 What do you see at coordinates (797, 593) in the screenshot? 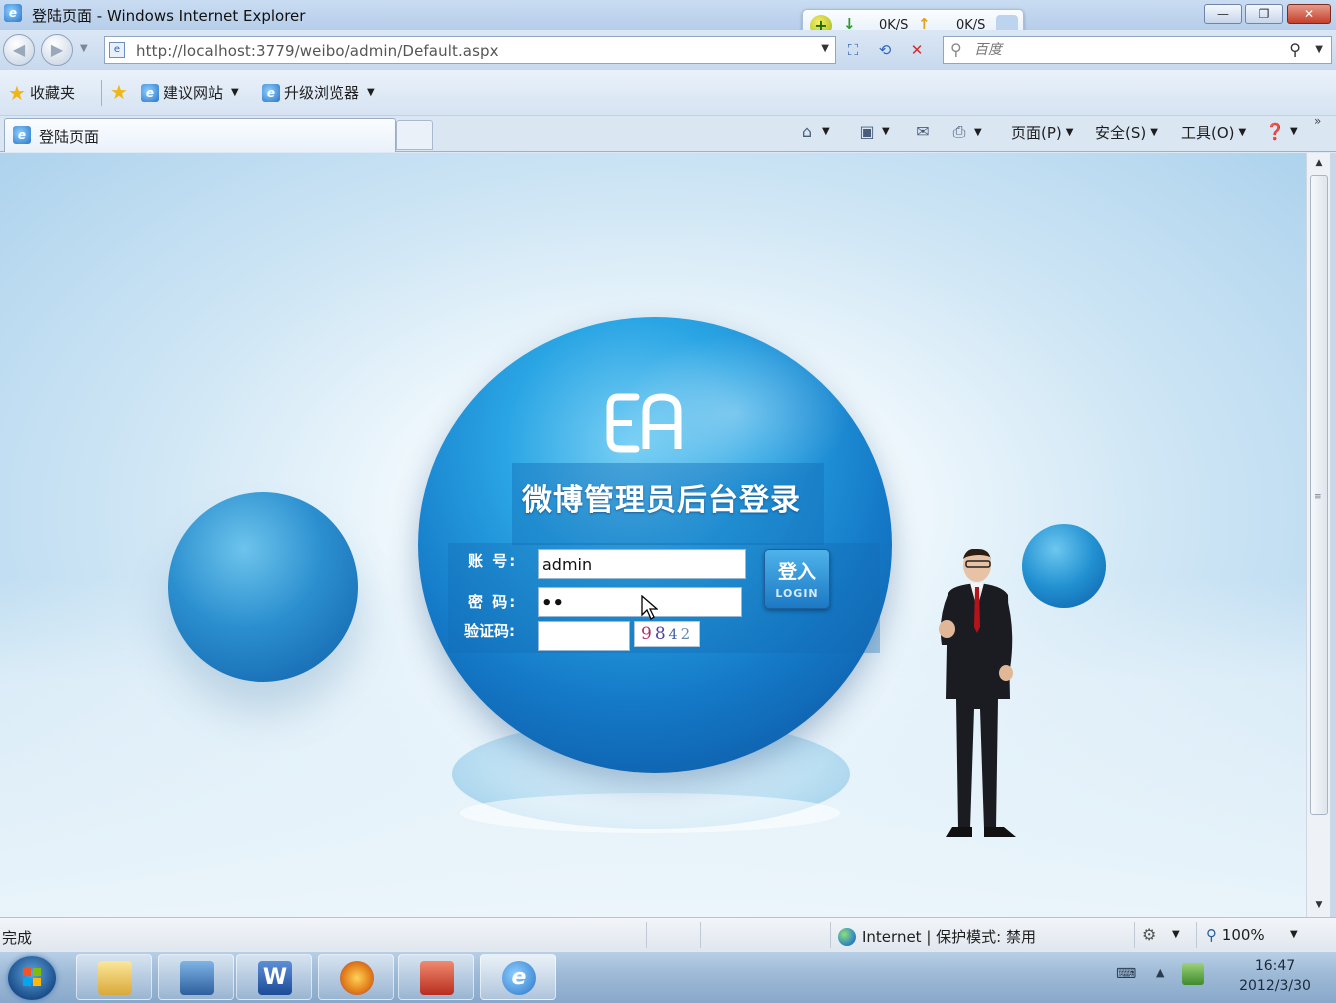
I see `login-button-label-en: LOGIN` at bounding box center [797, 593].